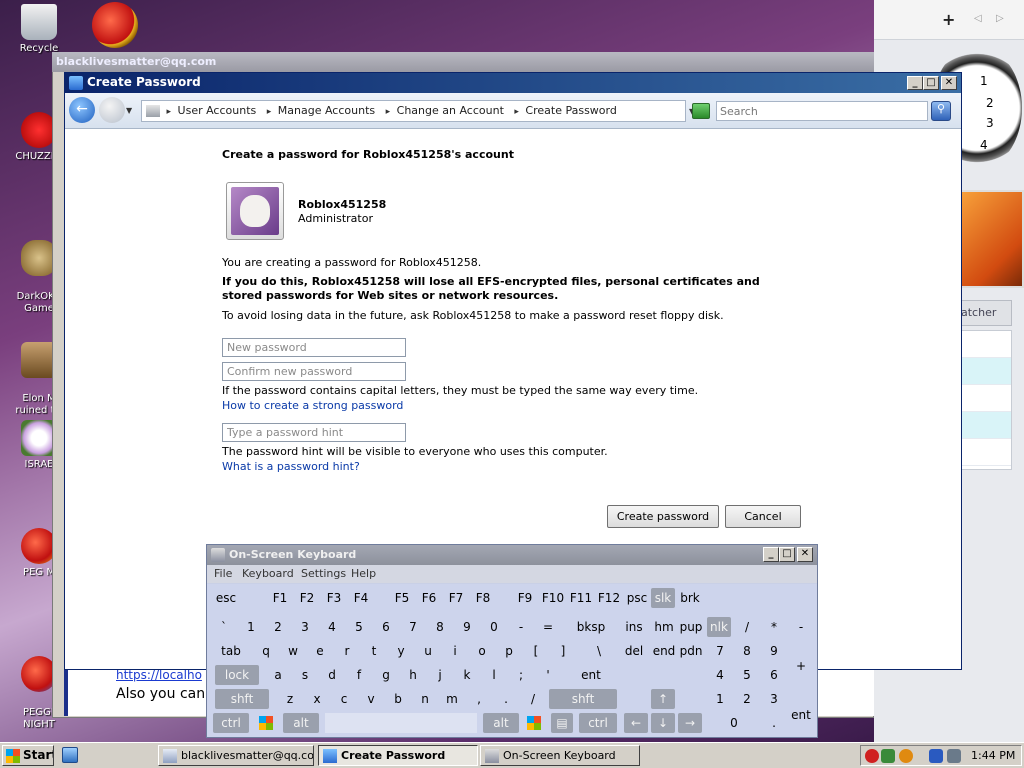  What do you see at coordinates (398, 755) in the screenshot?
I see `taskbar-item-create-password: Create Password` at bounding box center [398, 755].